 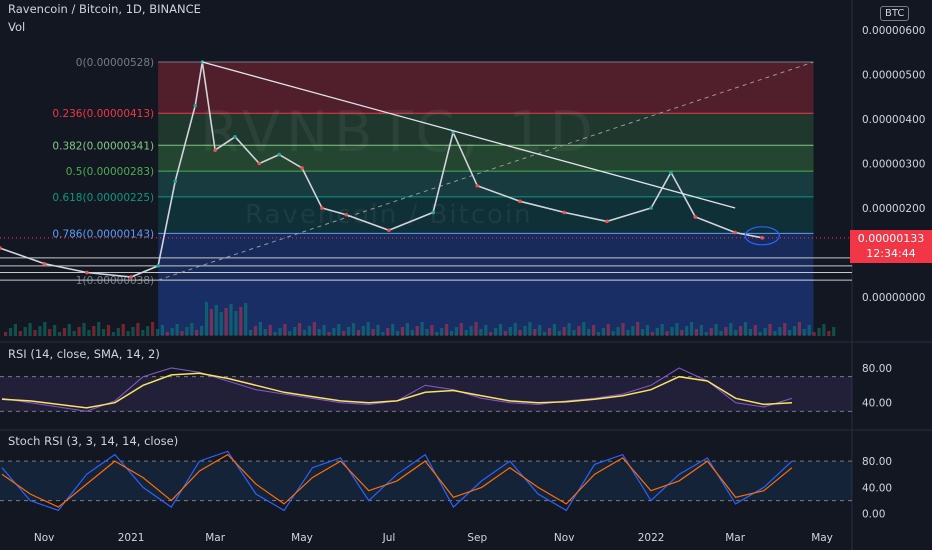 What do you see at coordinates (84, 354) in the screenshot?
I see `rsi-title: RSI (14, close, SMA, 14, 2)` at bounding box center [84, 354].